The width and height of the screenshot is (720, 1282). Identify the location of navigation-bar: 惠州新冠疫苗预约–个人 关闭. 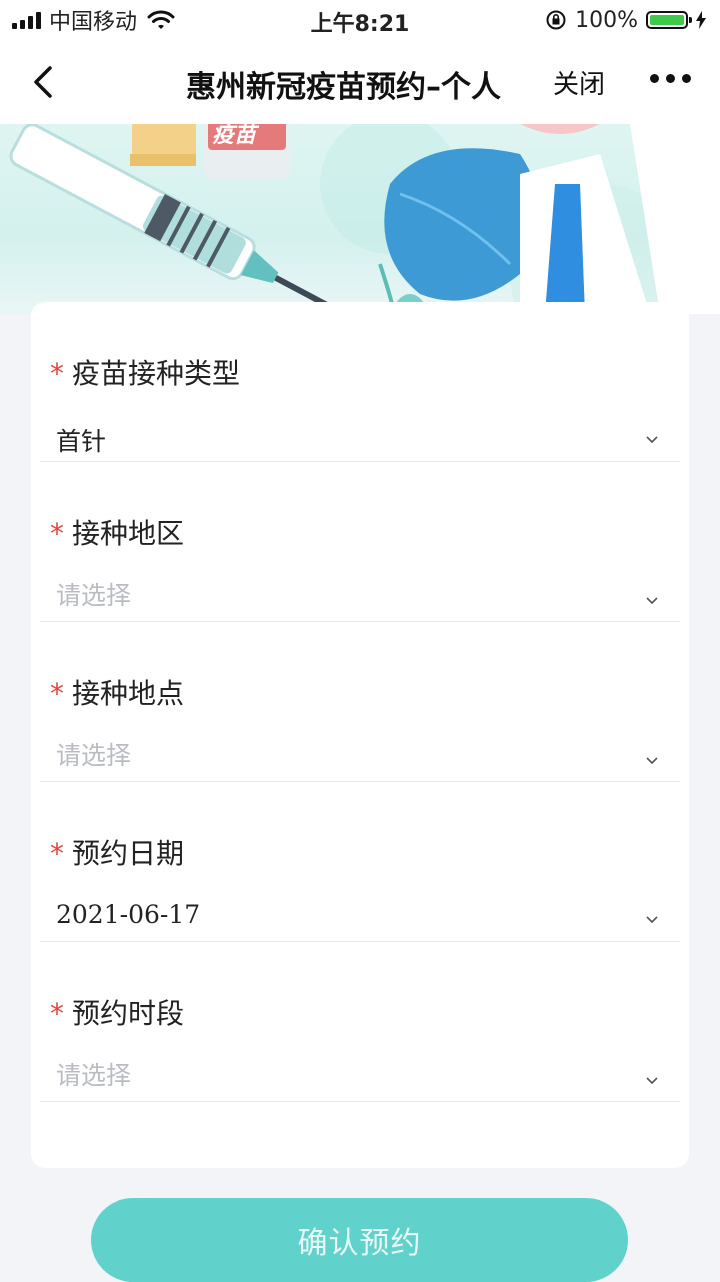
(360, 82).